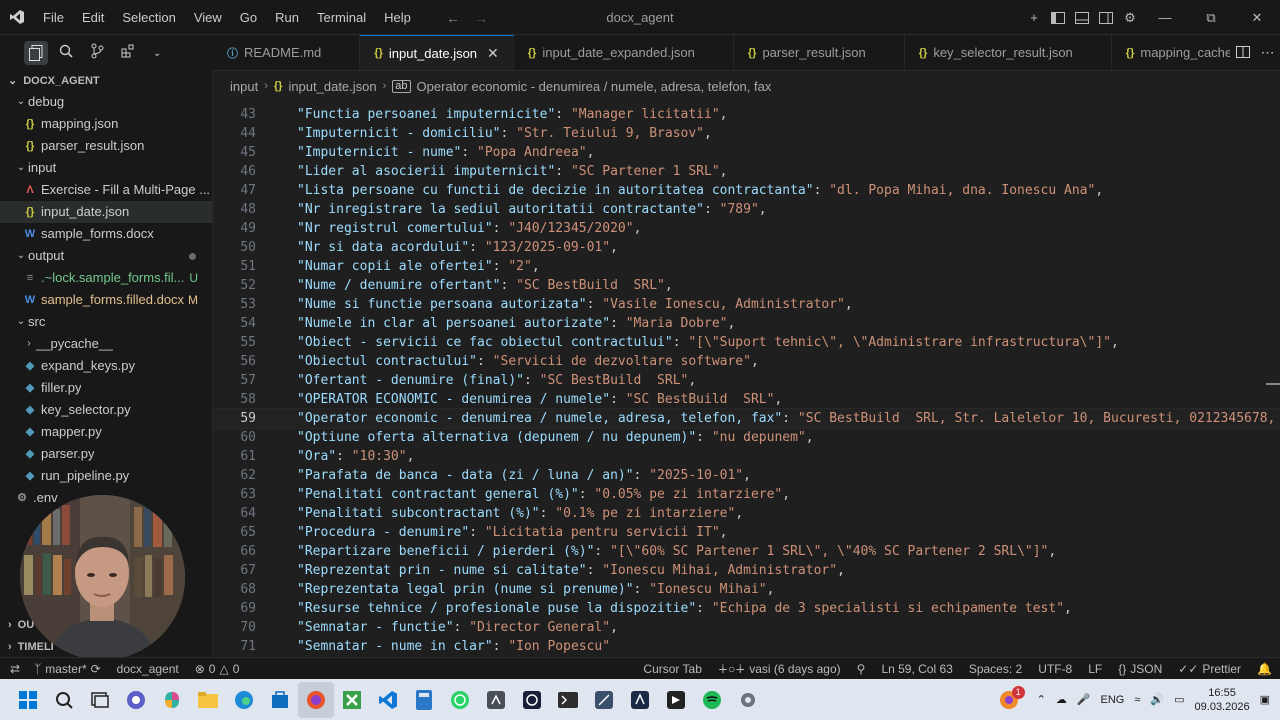 Image resolution: width=1280 pixels, height=720 pixels. What do you see at coordinates (106, 476) in the screenshot?
I see `tree-file: ◆ run_pipeline.py` at bounding box center [106, 476].